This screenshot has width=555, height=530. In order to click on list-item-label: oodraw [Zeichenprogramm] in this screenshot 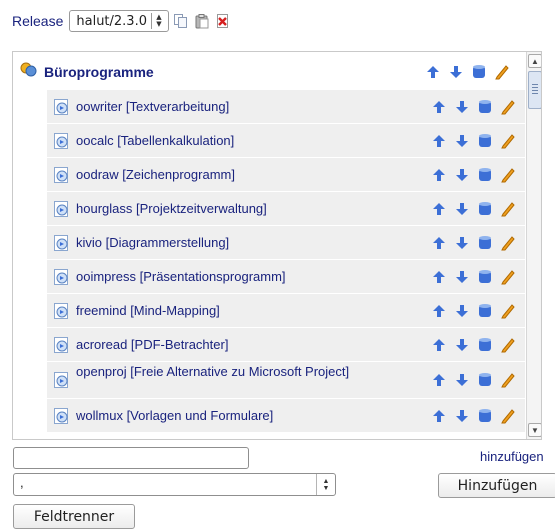, I will do `click(155, 174)`.